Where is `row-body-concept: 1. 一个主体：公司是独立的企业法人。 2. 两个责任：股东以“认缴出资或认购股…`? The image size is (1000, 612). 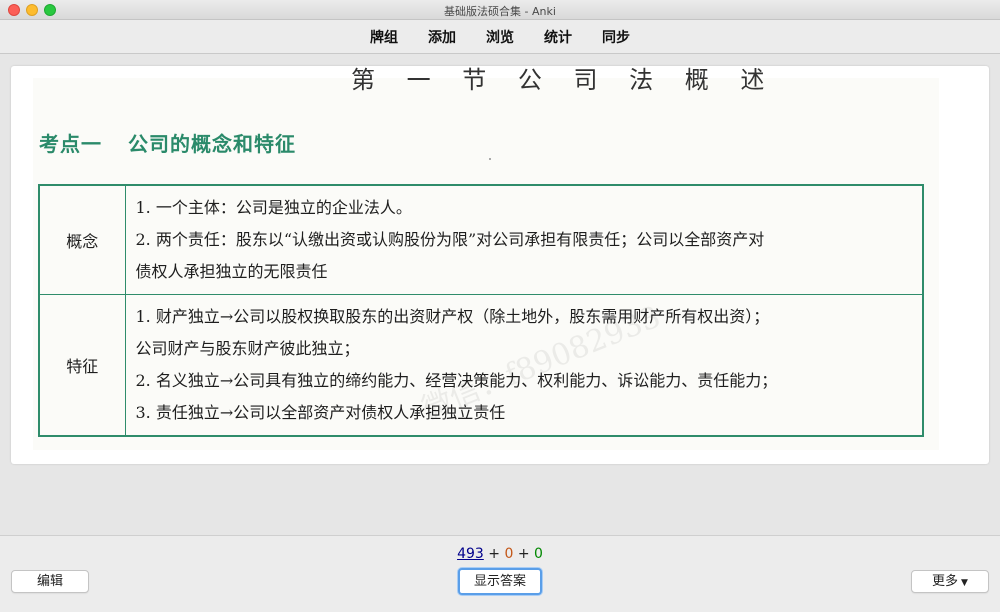 row-body-concept: 1. 一个主体：公司是独立的企业法人。 2. 两个责任：股东以“认缴出资或认购股… is located at coordinates (524, 239).